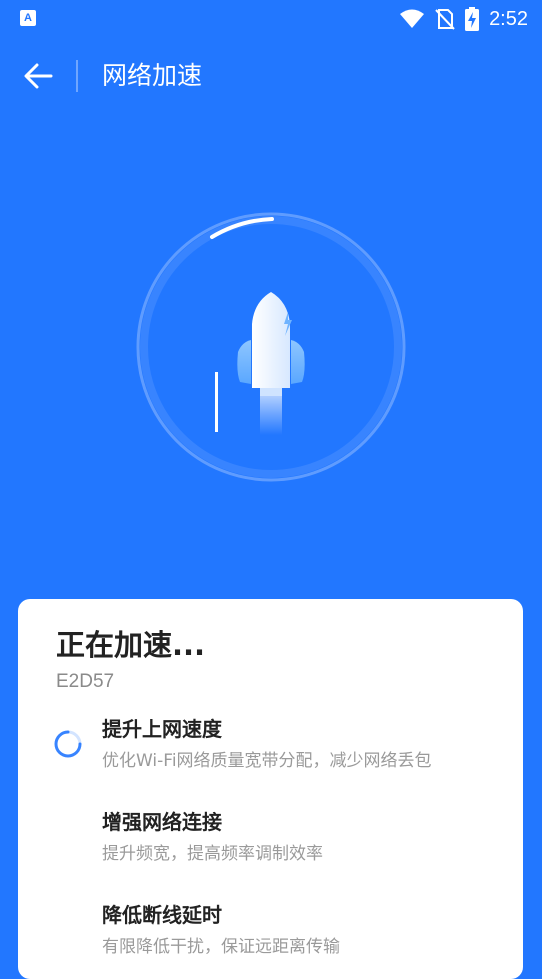 The image size is (542, 979). I want to click on status-icons: 2:52, so click(463, 19).